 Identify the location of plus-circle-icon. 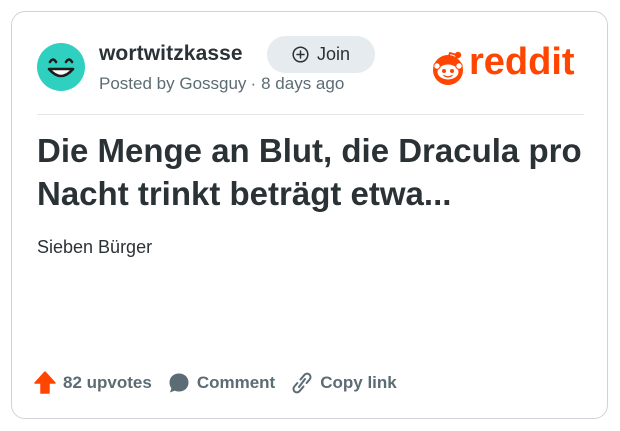
(300, 54).